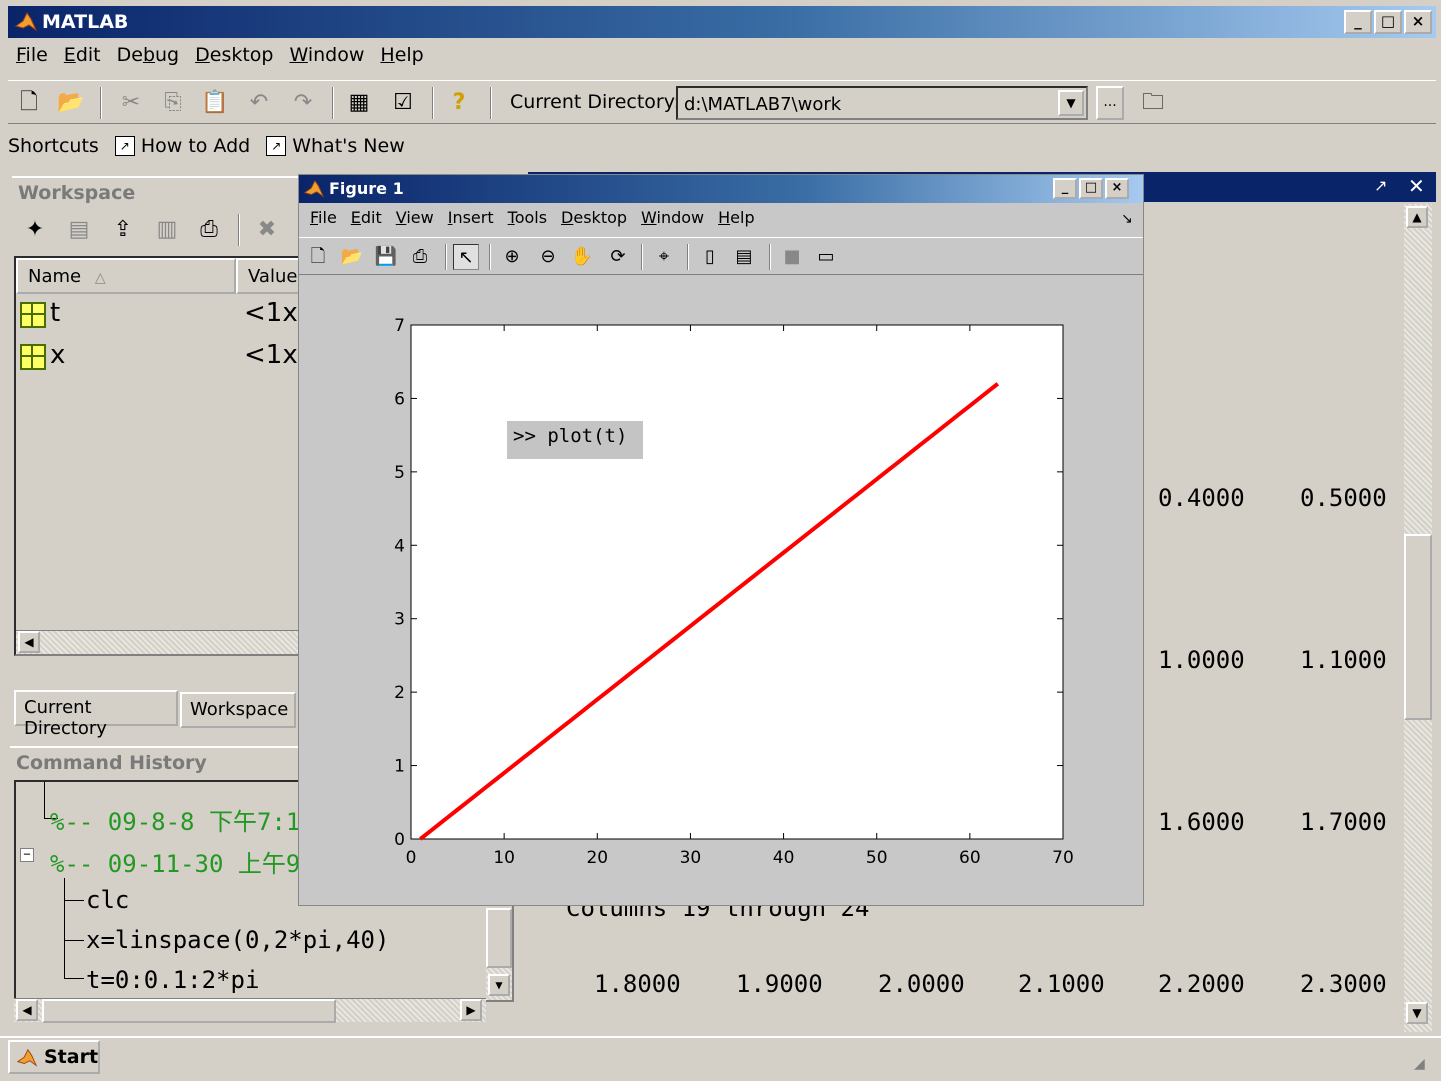 The height and width of the screenshot is (1081, 1441). What do you see at coordinates (1343, 660) in the screenshot?
I see `output-value: 1.1000` at bounding box center [1343, 660].